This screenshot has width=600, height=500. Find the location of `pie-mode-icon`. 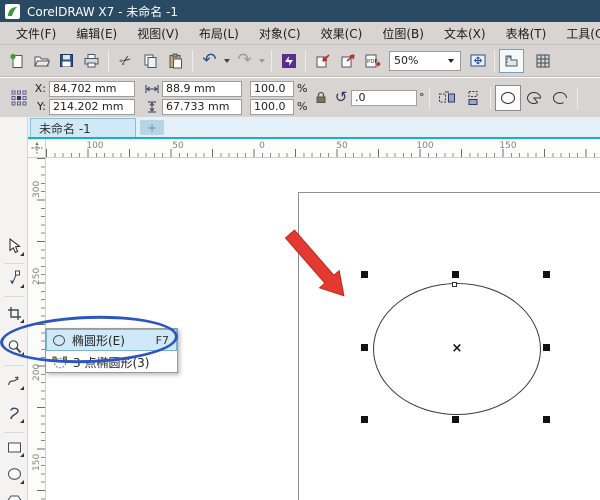

pie-mode-icon is located at coordinates (534, 98).